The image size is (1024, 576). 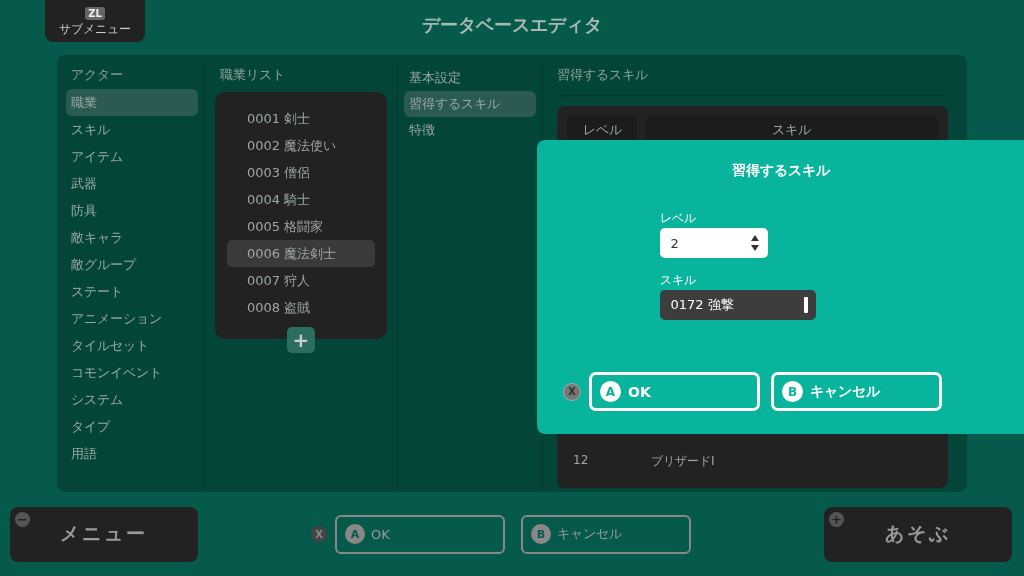 What do you see at coordinates (713, 243) in the screenshot?
I see `level-field: 2` at bounding box center [713, 243].